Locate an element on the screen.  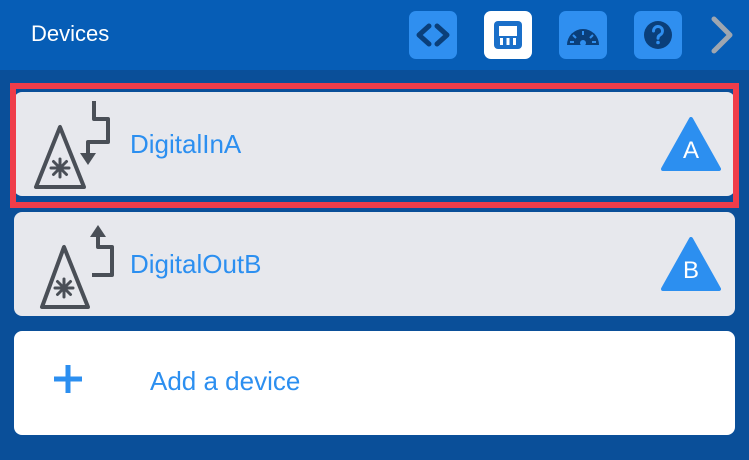
code-view-button is located at coordinates (433, 35).